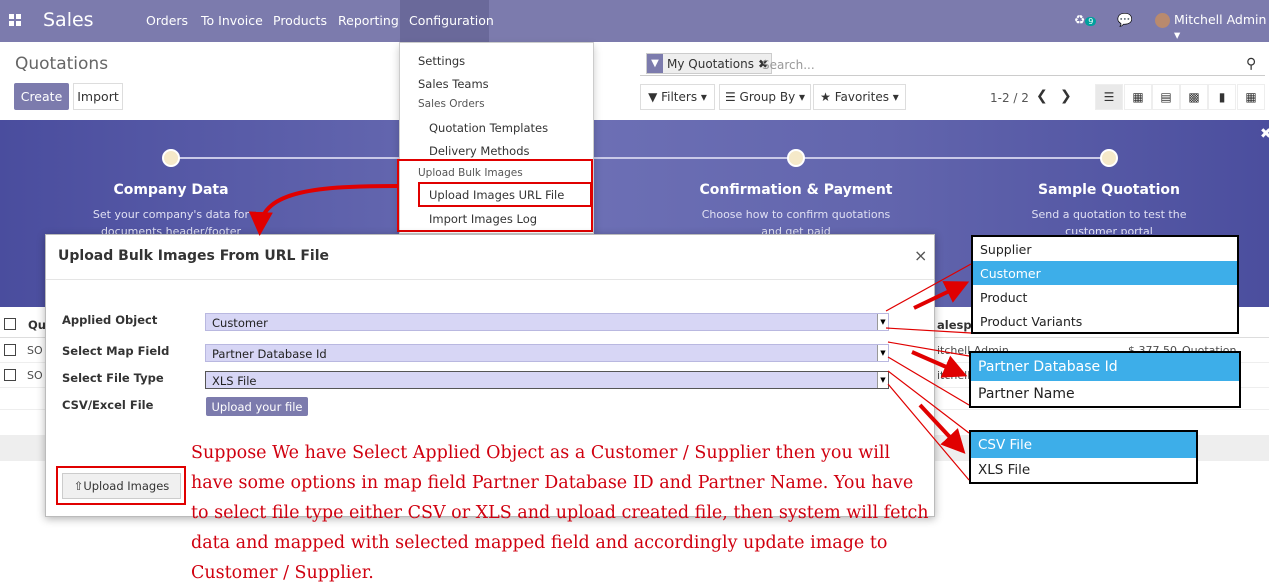 The width and height of the screenshot is (1269, 588). Describe the element at coordinates (323, 210) in the screenshot. I see `arrow-menu-to-dialog` at that location.